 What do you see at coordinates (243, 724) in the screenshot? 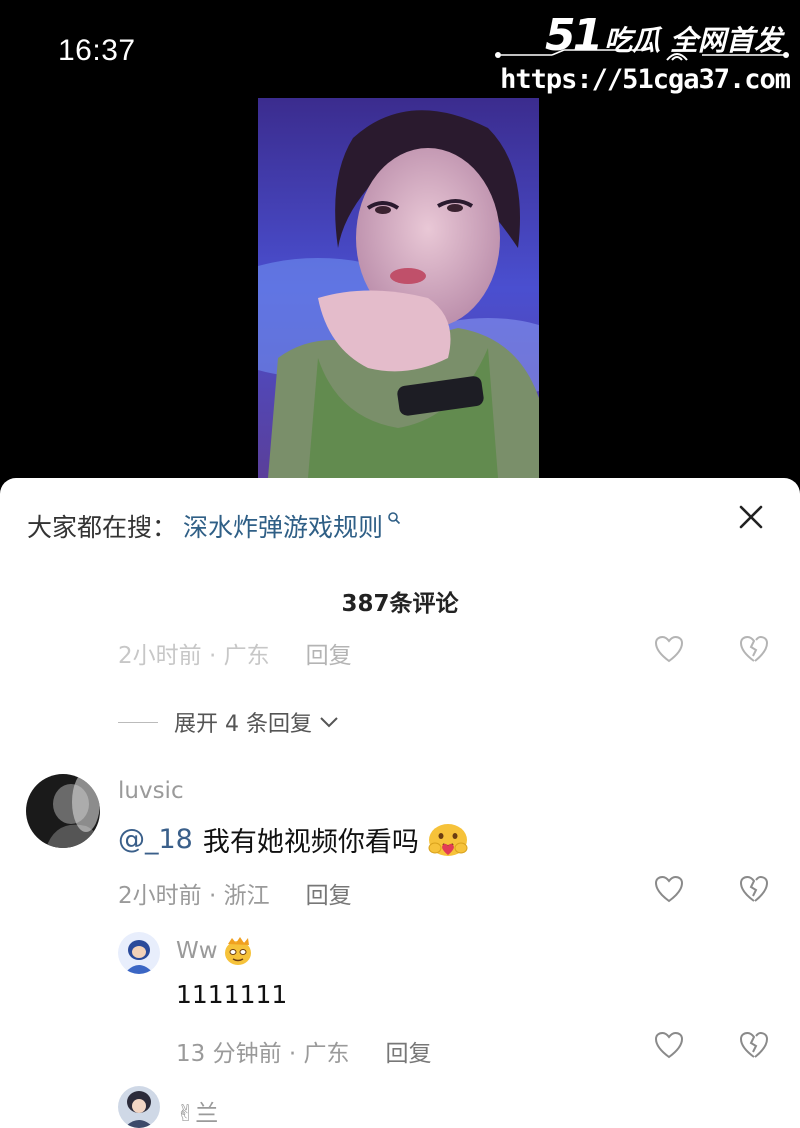
I see `expand-replies-label: 展开 4 条回复` at bounding box center [243, 724].